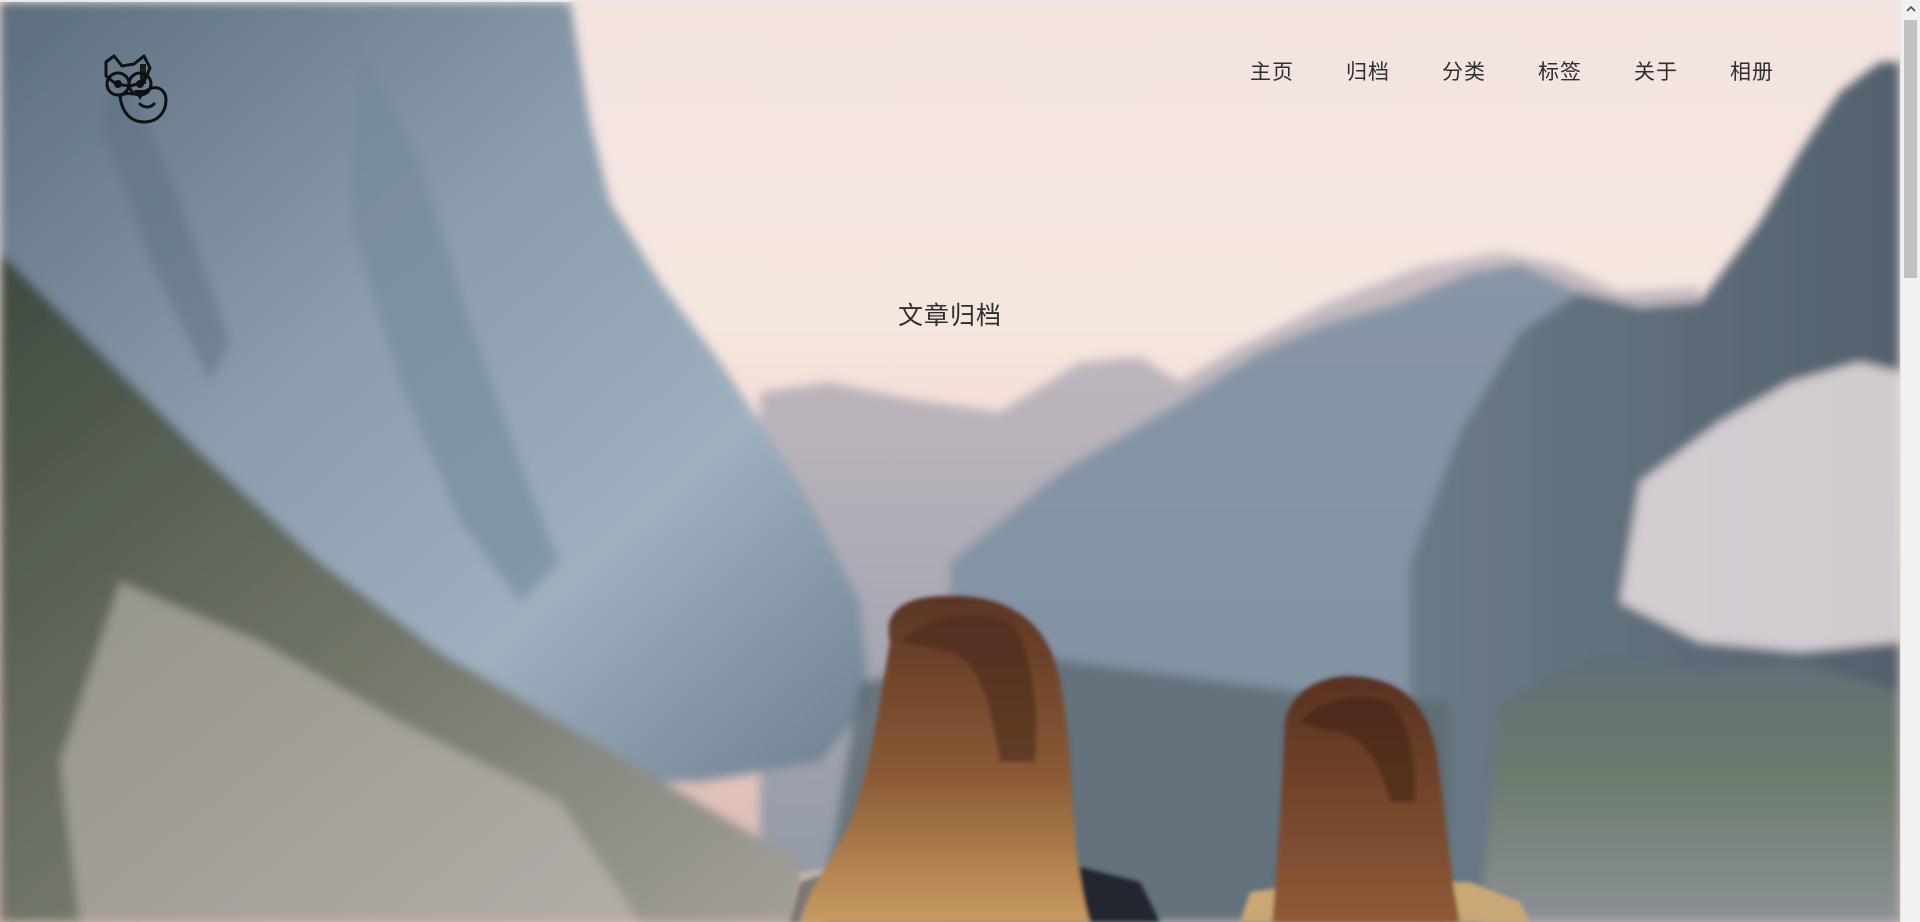 The image size is (1920, 922). I want to click on scroll-up-button, so click(1910, 8).